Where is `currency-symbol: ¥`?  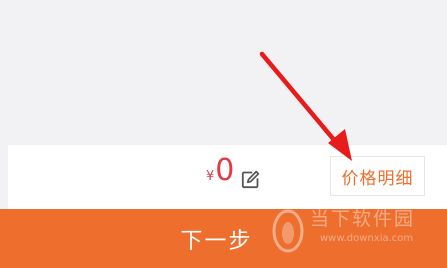 currency-symbol: ¥ is located at coordinates (210, 176).